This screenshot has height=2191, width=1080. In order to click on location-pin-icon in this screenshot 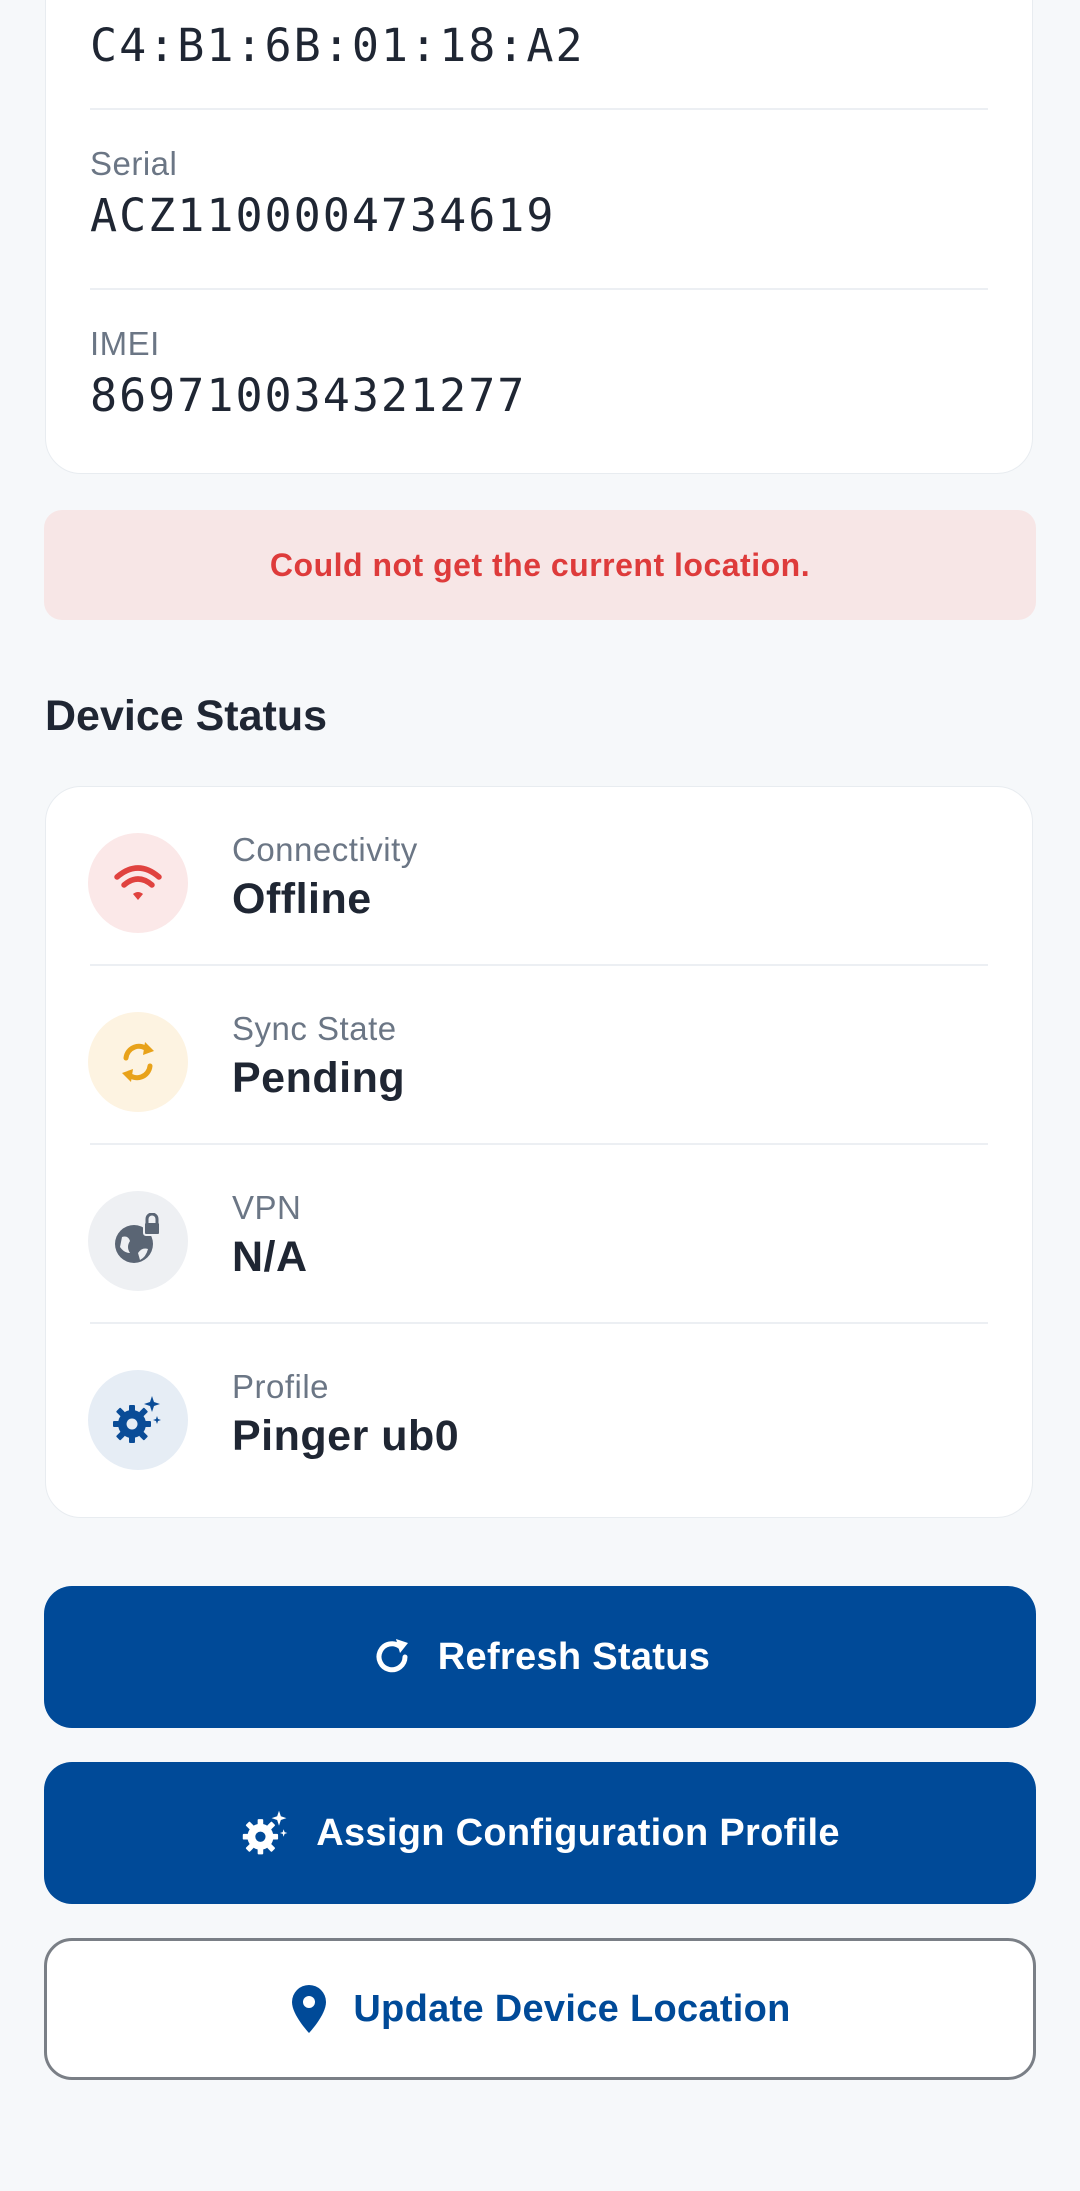, I will do `click(309, 2009)`.